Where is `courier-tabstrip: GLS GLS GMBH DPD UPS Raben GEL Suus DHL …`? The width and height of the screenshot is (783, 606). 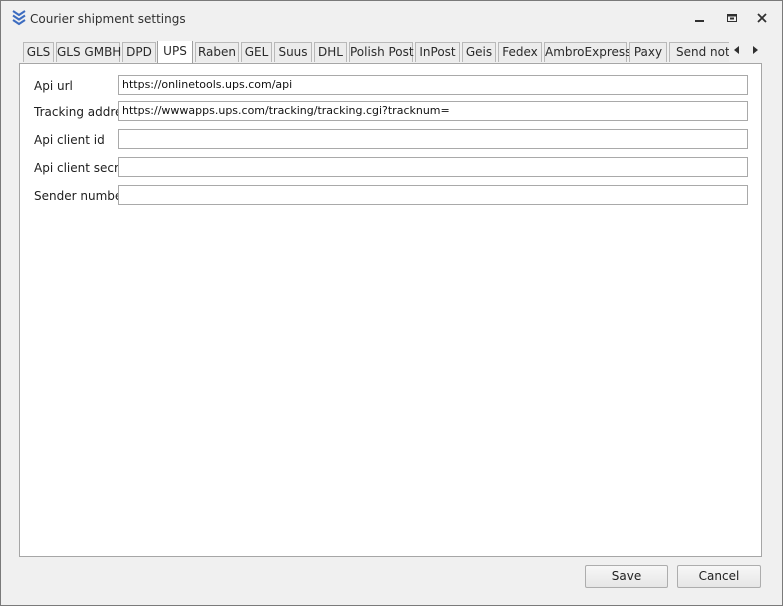
courier-tabstrip: GLS GLS GMBH DPD UPS Raben GEL Suus DHL … is located at coordinates (376, 52).